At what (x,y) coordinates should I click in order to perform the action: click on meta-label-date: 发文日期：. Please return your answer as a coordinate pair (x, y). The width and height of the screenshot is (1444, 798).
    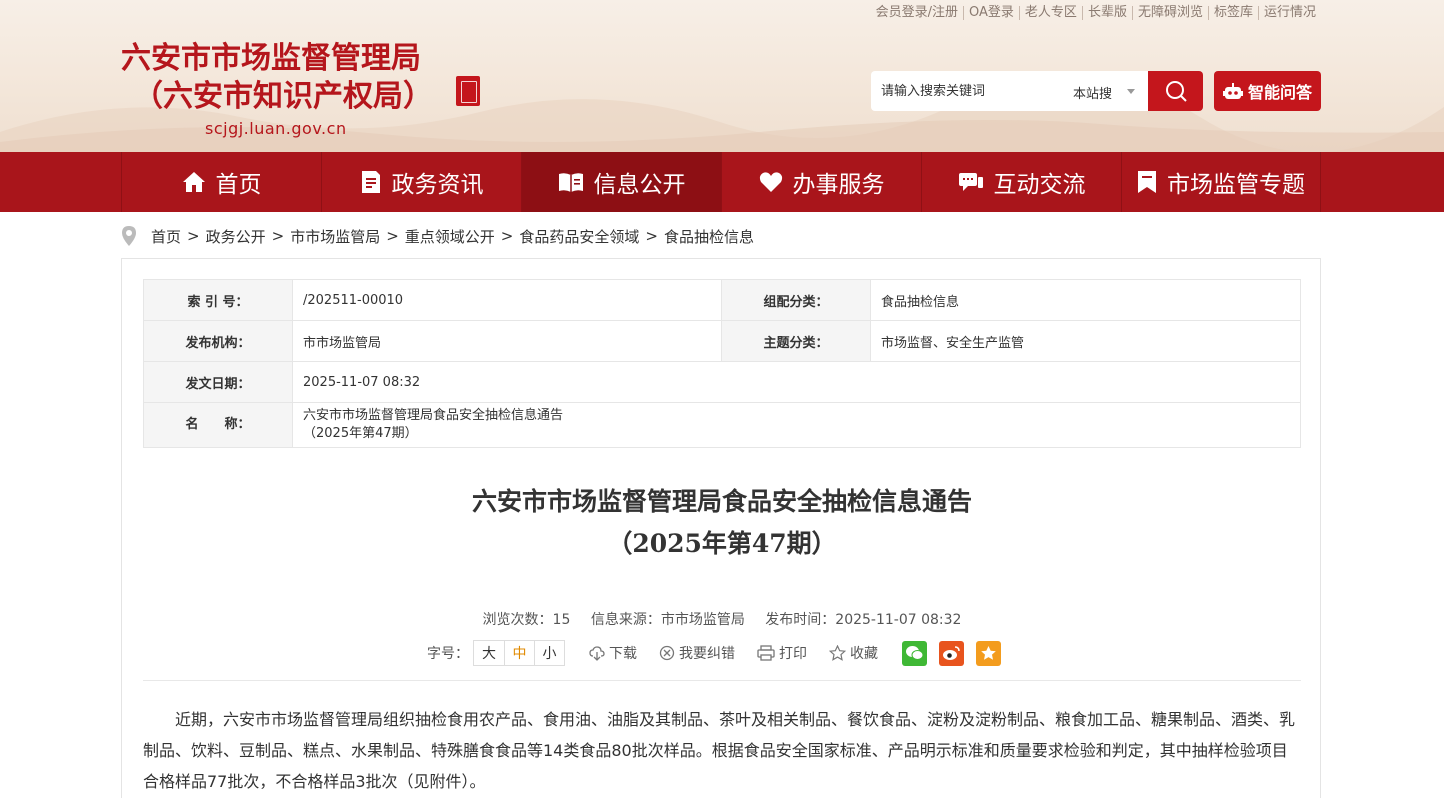
    Looking at the image, I should click on (218, 382).